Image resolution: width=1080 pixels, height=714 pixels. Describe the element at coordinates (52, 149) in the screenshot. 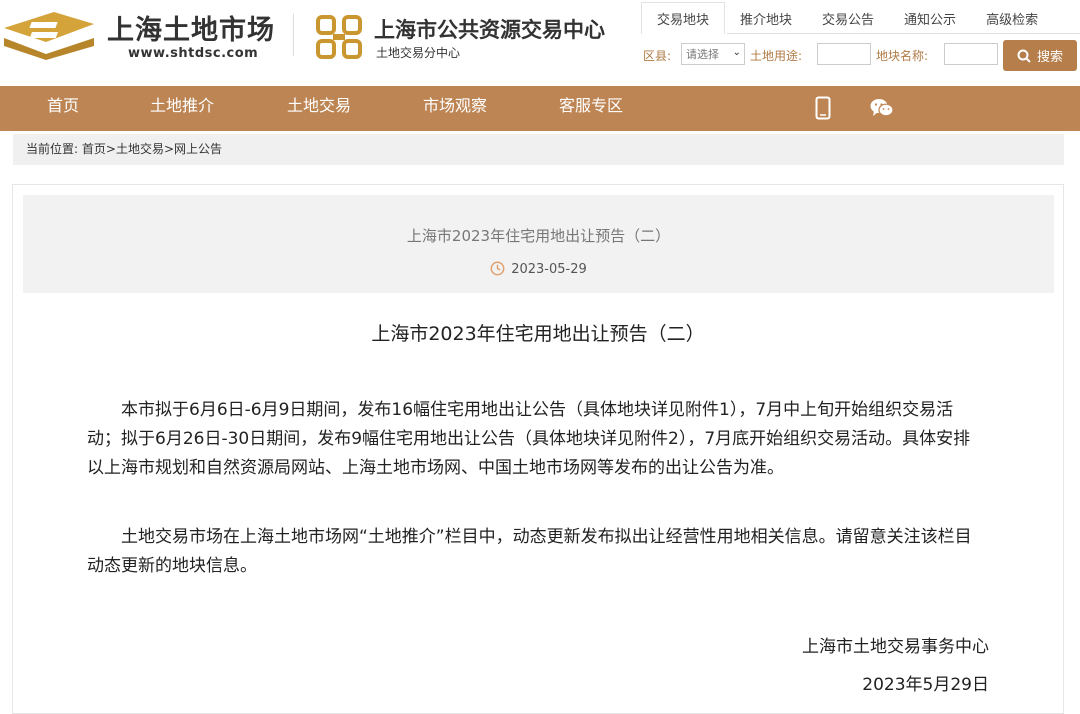

I see `breadcrumb-prefix: 当前位置:` at that location.